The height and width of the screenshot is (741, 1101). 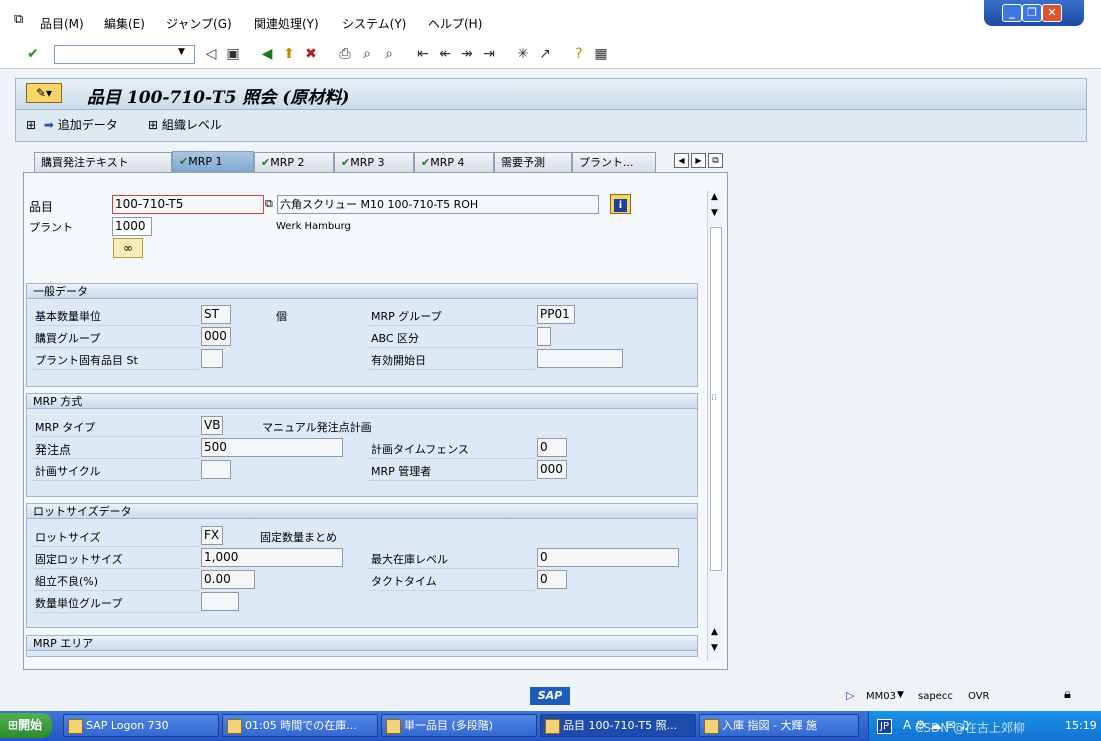 What do you see at coordinates (79, 603) in the screenshot?
I see `rounding-profile-label: 数量単位グループ` at bounding box center [79, 603].